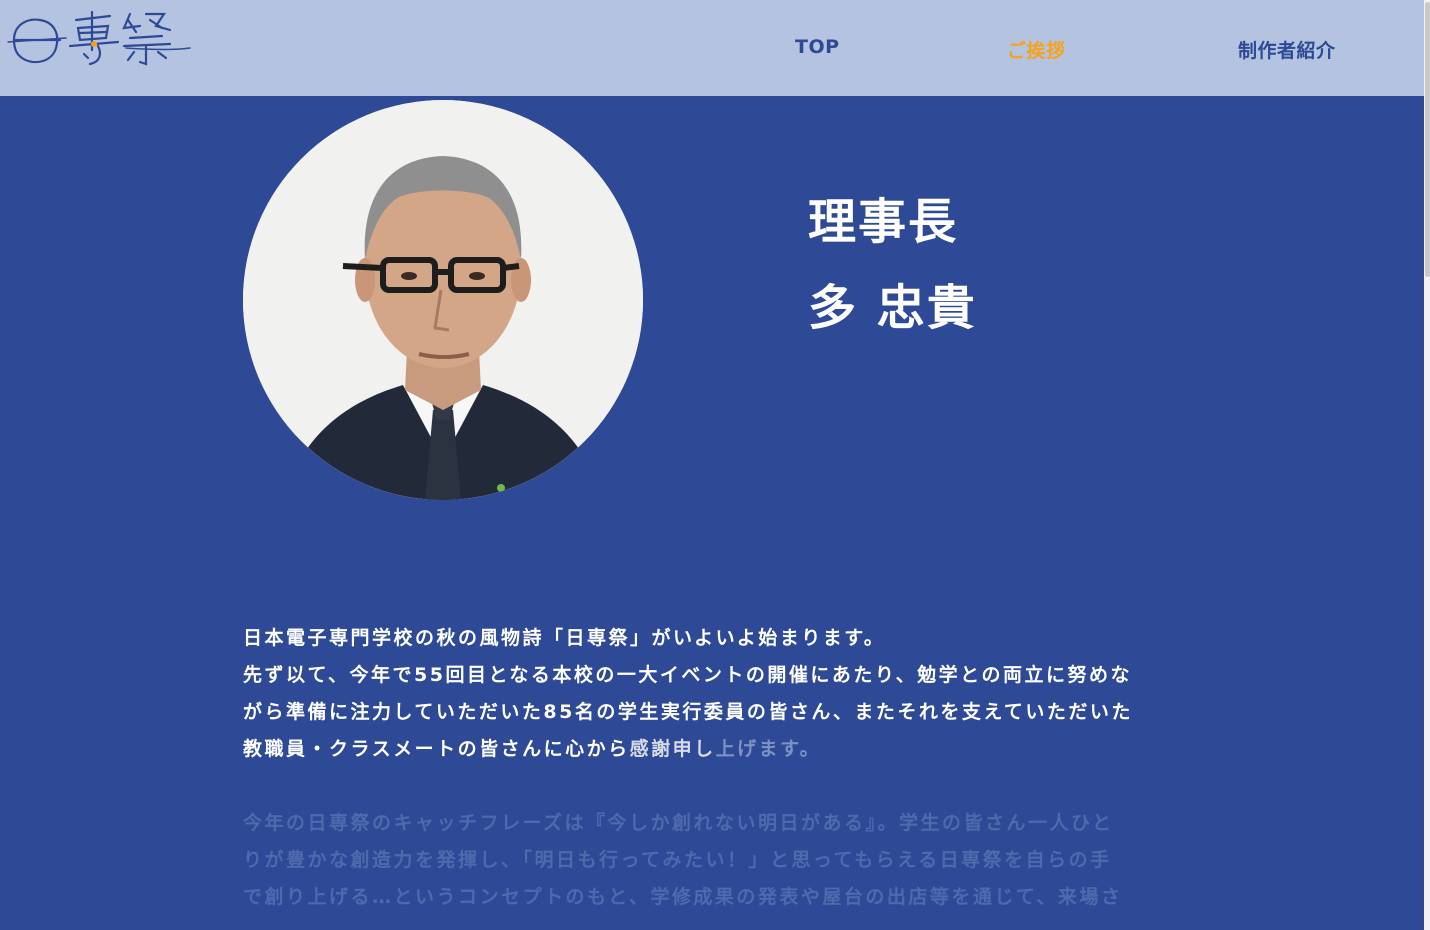  I want to click on chairman-photo-illustration, so click(443, 300).